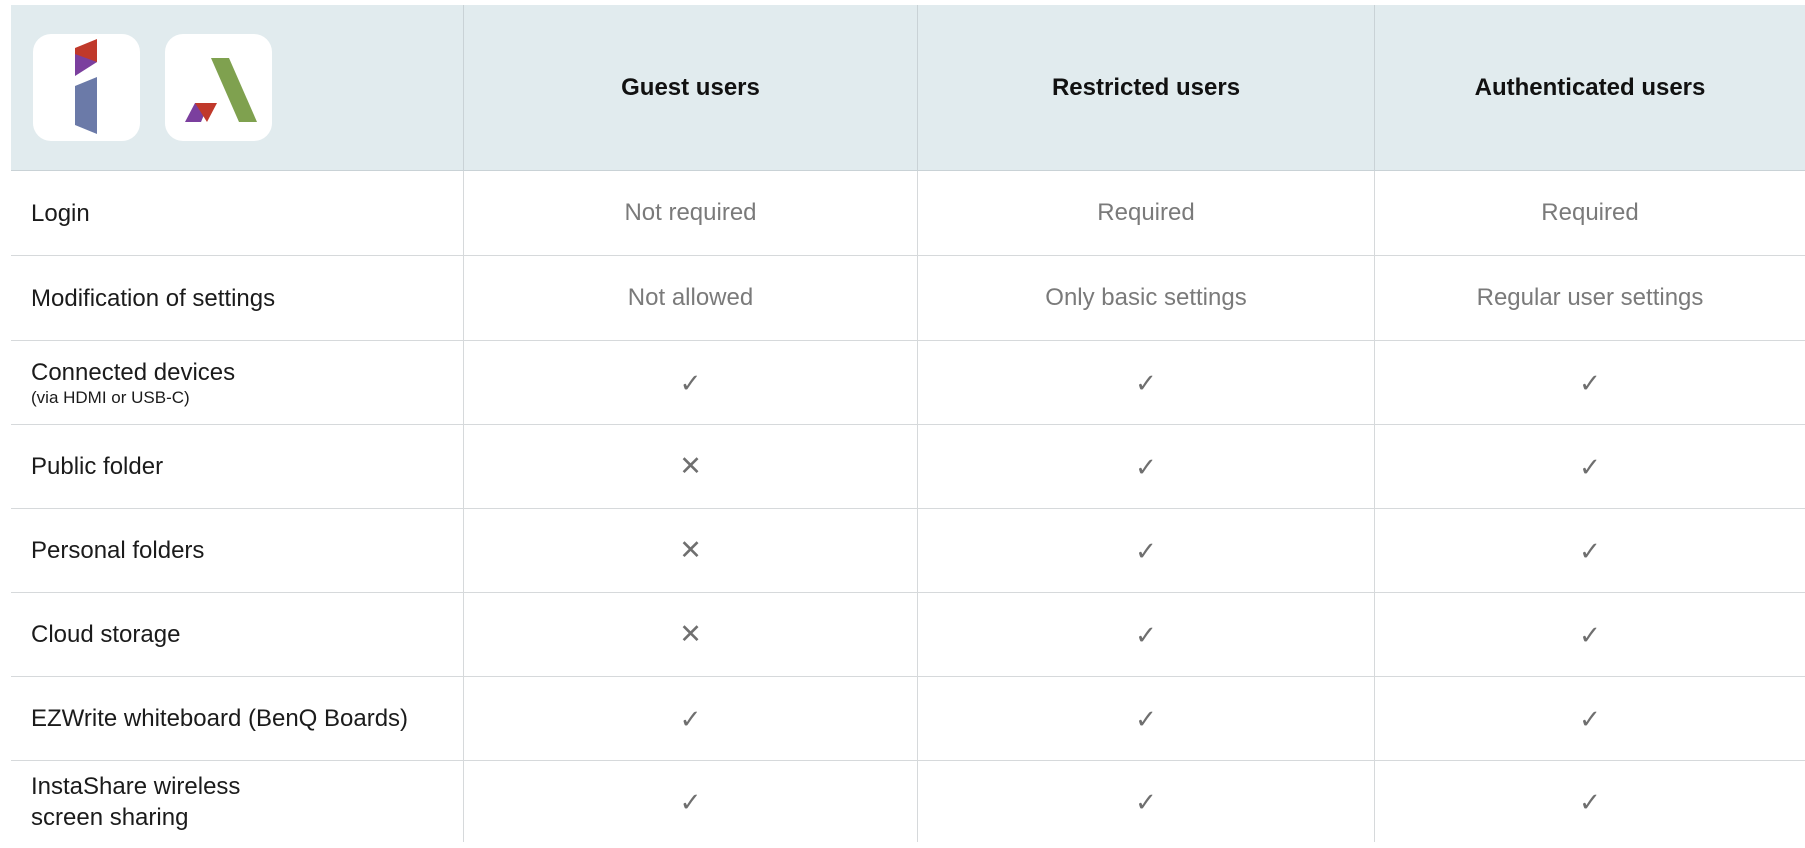  What do you see at coordinates (110, 817) in the screenshot?
I see `row-sublabel: screen sharing` at bounding box center [110, 817].